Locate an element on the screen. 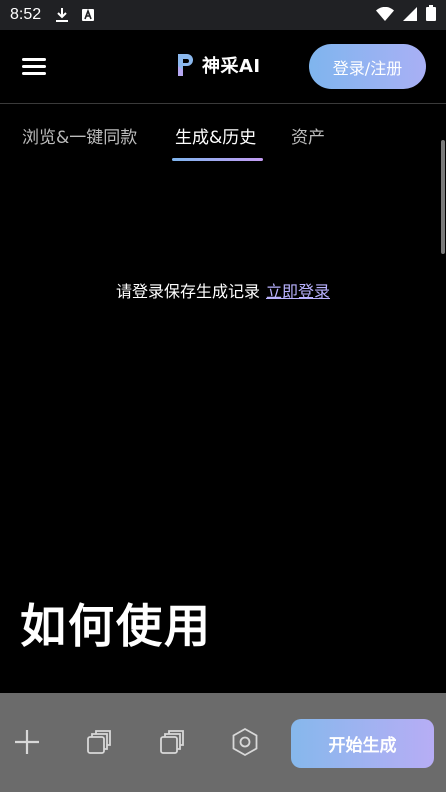  app-logo: 神采AI is located at coordinates (218, 65).